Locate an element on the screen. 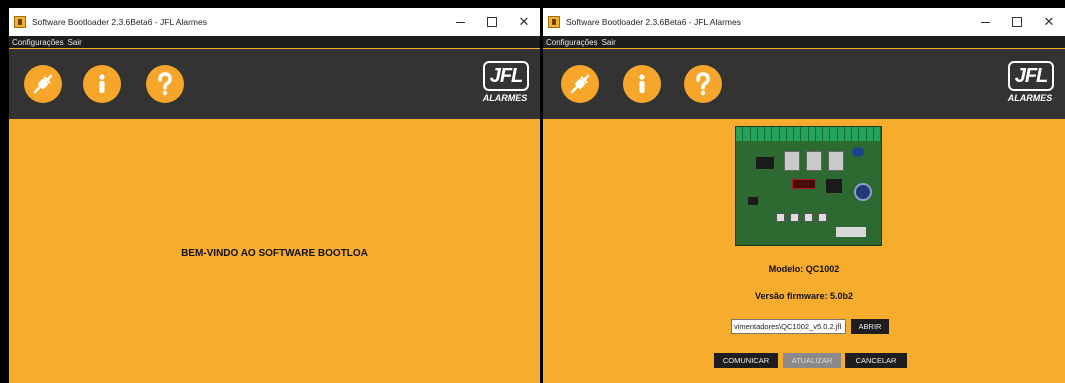 The image size is (1065, 383). update-button: ATUALIZAR is located at coordinates (812, 360).